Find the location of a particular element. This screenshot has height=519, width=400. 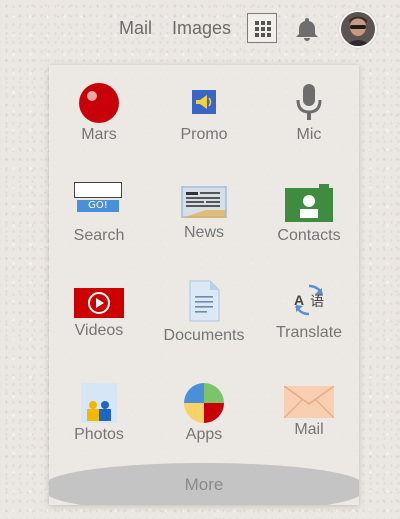

app-videos: Videos is located at coordinates (99, 330).